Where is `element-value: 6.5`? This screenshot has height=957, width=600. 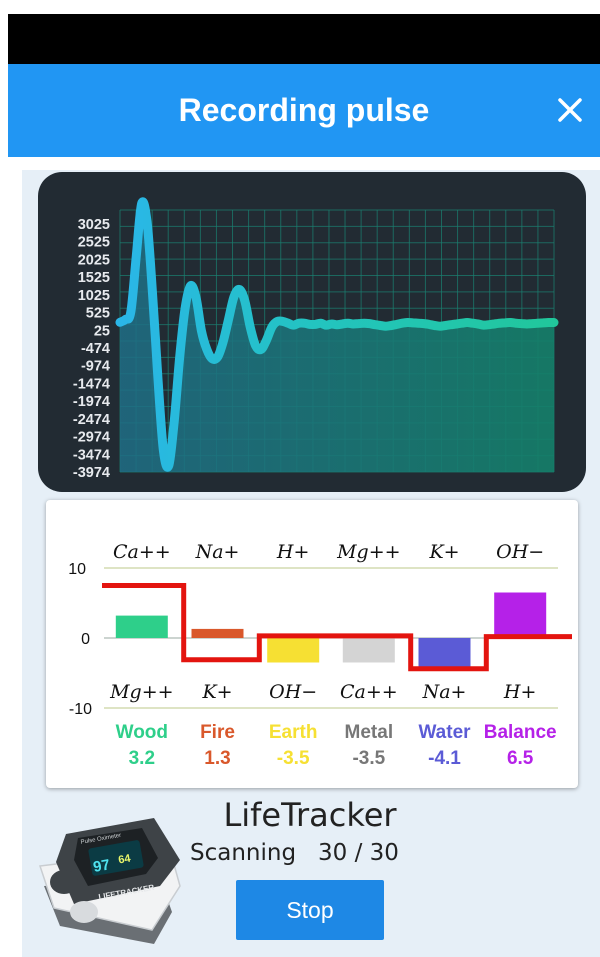 element-value: 6.5 is located at coordinates (520, 758).